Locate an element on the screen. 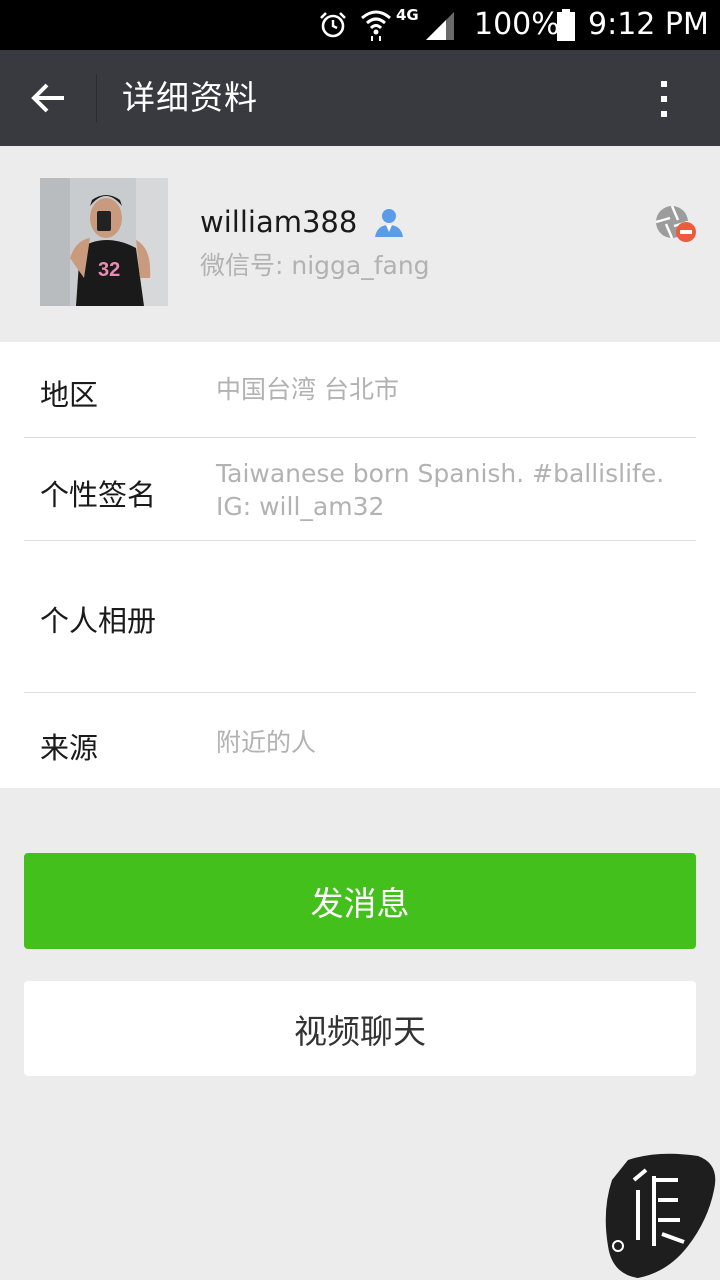 The height and width of the screenshot is (1280, 720). wechat-id: 微信号: nigga_fang is located at coordinates (315, 265).